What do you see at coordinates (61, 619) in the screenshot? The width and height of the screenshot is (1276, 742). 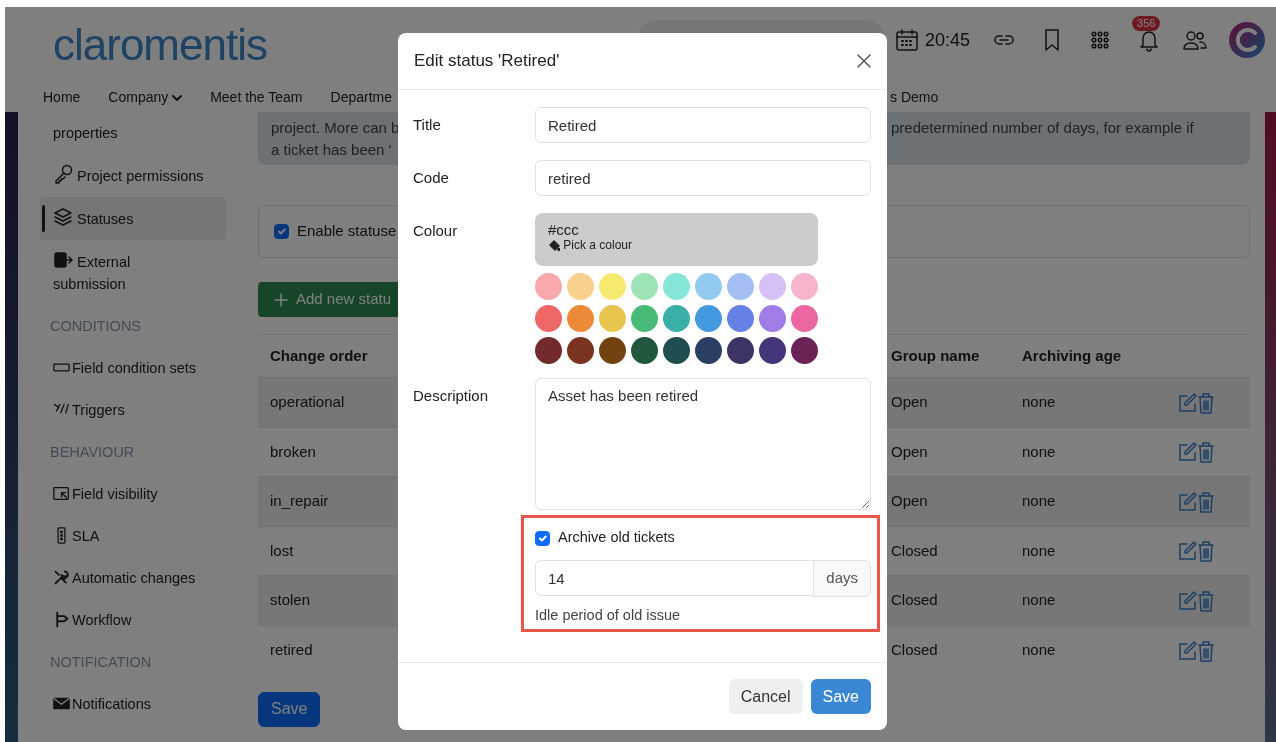 I see `flag-icon` at bounding box center [61, 619].